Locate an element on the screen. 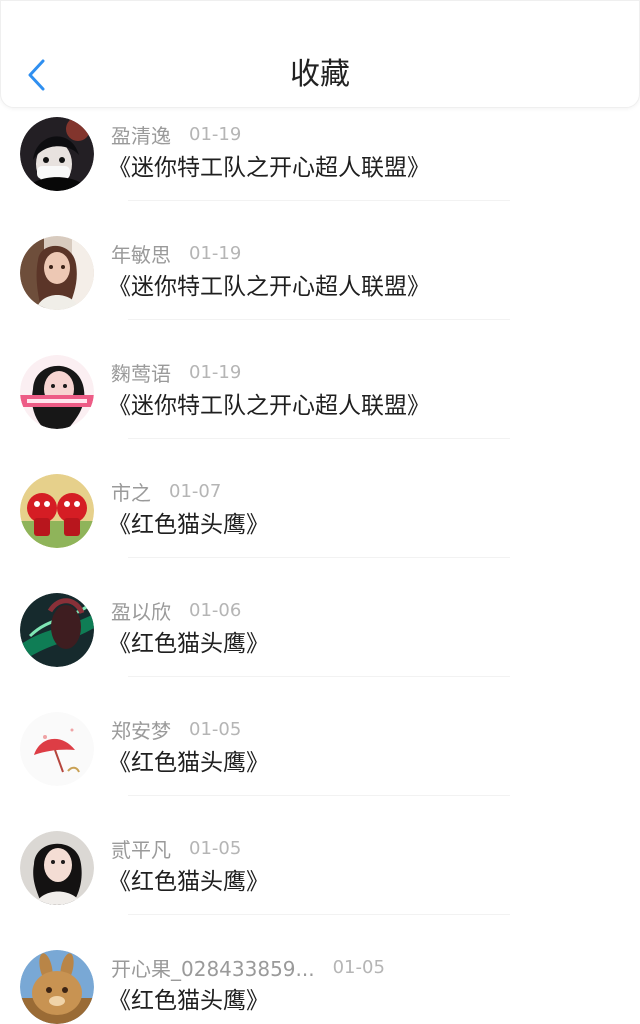 The width and height of the screenshot is (640, 1024). user-name: 郑安梦 is located at coordinates (141, 730).